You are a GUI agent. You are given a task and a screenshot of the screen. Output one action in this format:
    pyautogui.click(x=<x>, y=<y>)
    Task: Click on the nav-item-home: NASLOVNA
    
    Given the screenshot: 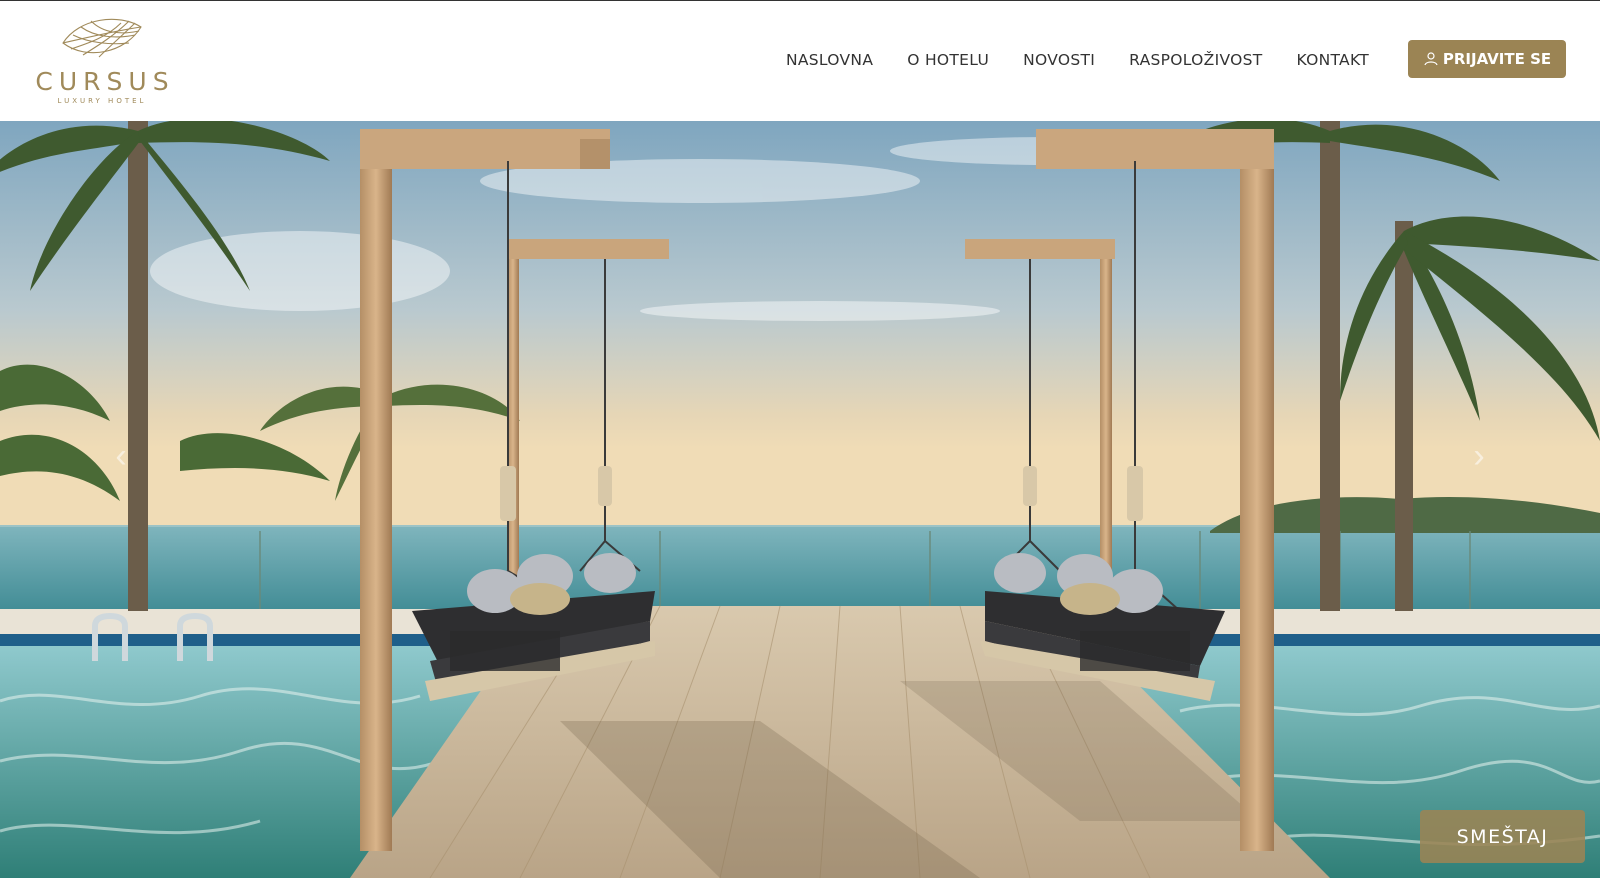 What is the action you would take?
    pyautogui.click(x=829, y=60)
    